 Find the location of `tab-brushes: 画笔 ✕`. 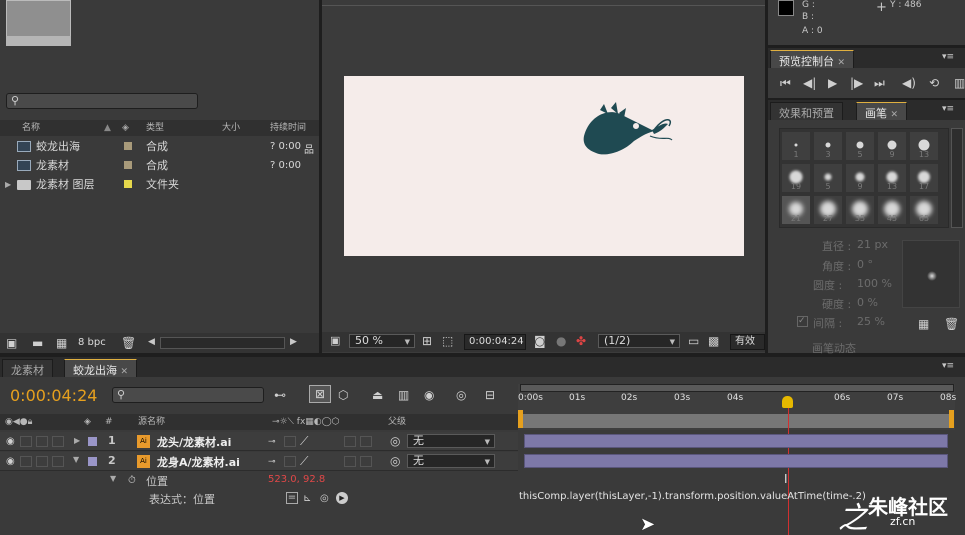

tab-brushes: 画笔 ✕ is located at coordinates (882, 111).